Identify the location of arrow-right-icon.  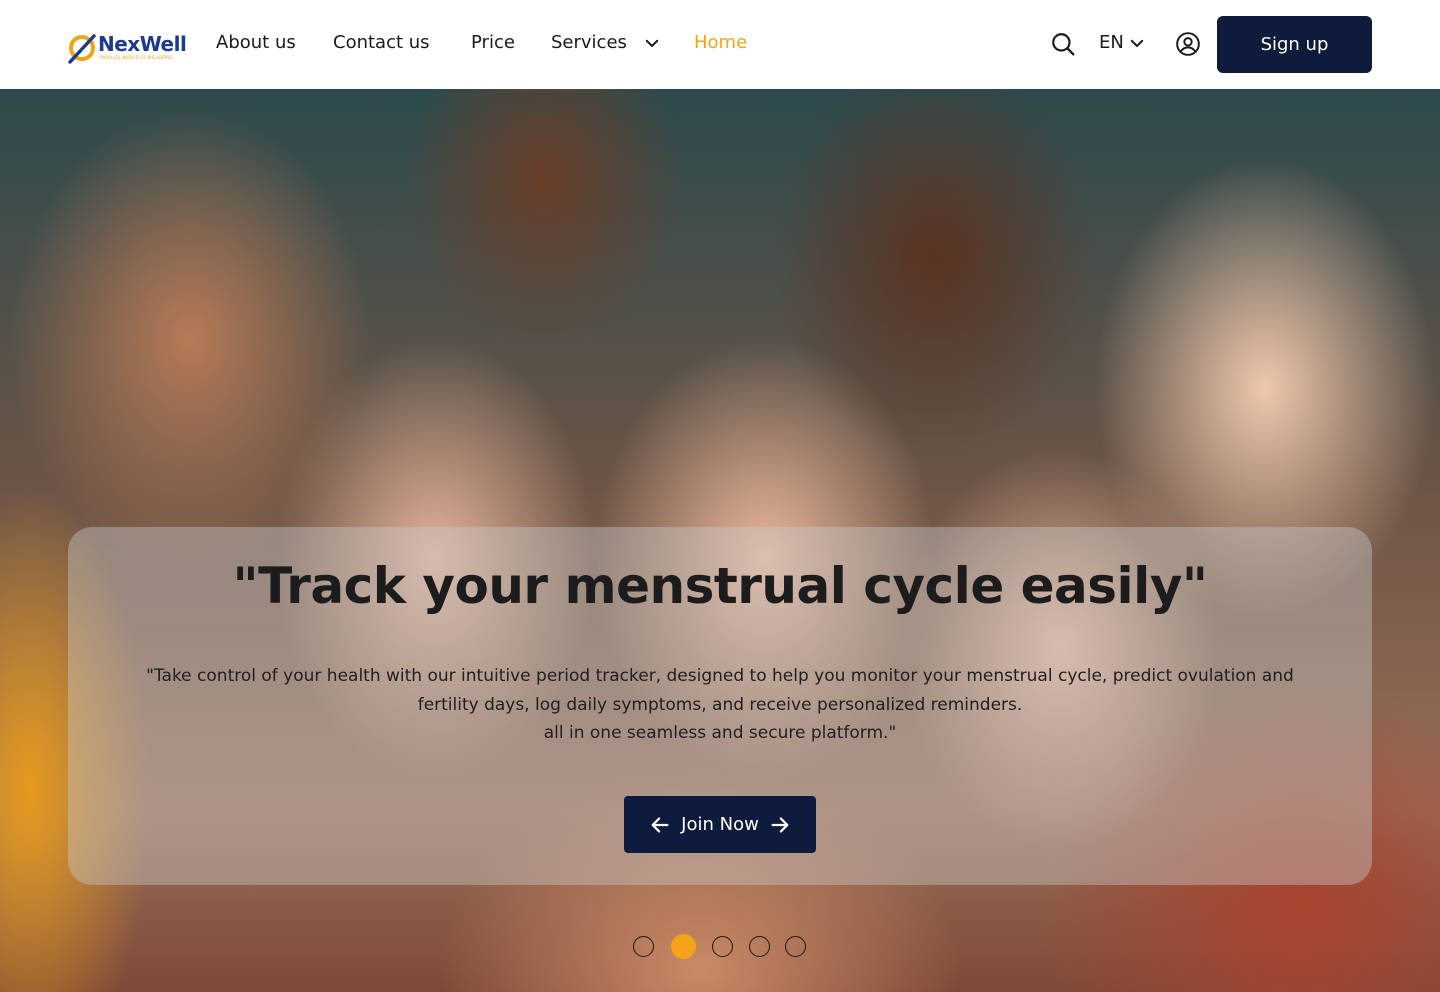
(780, 824).